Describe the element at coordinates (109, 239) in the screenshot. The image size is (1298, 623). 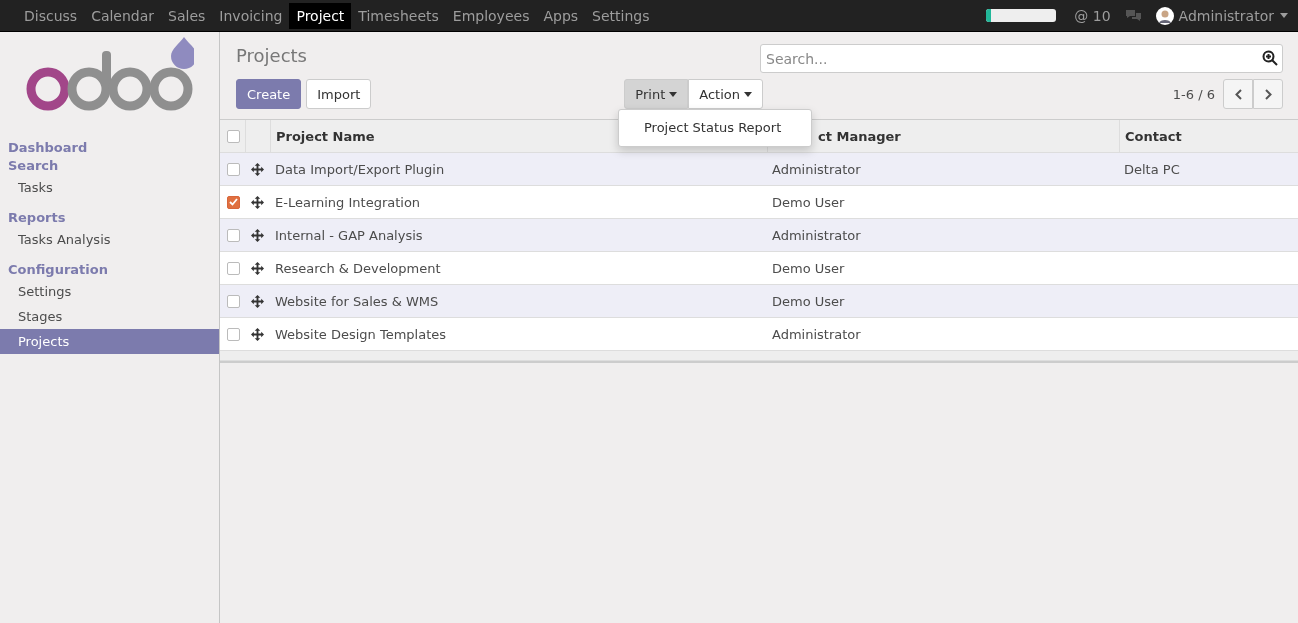
I see `sidebar-item: Tasks Analysis` at that location.